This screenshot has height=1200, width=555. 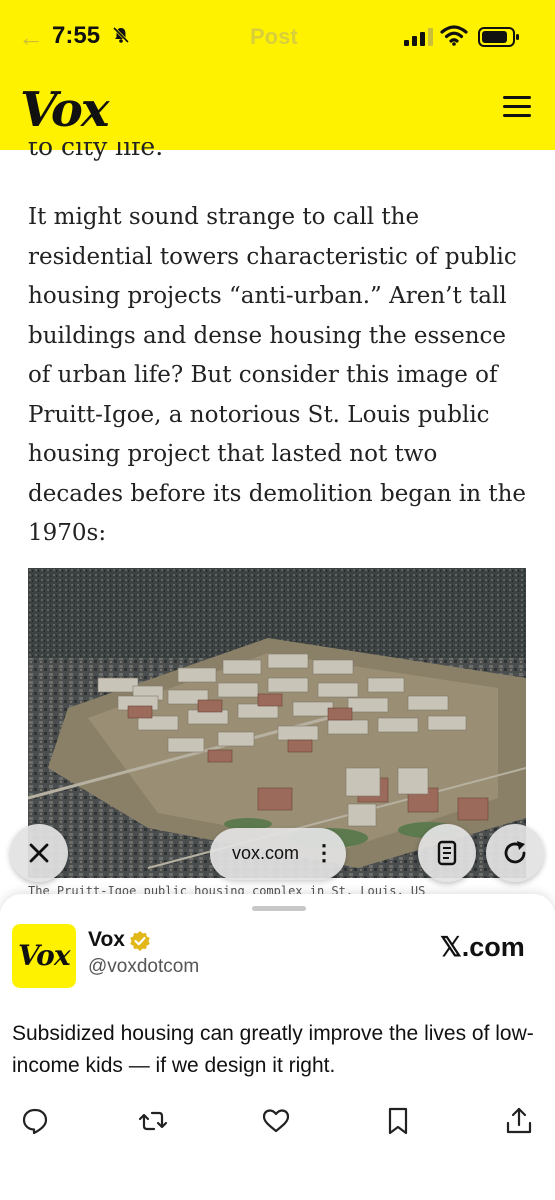 I want to click on share-icon, so click(x=519, y=1120).